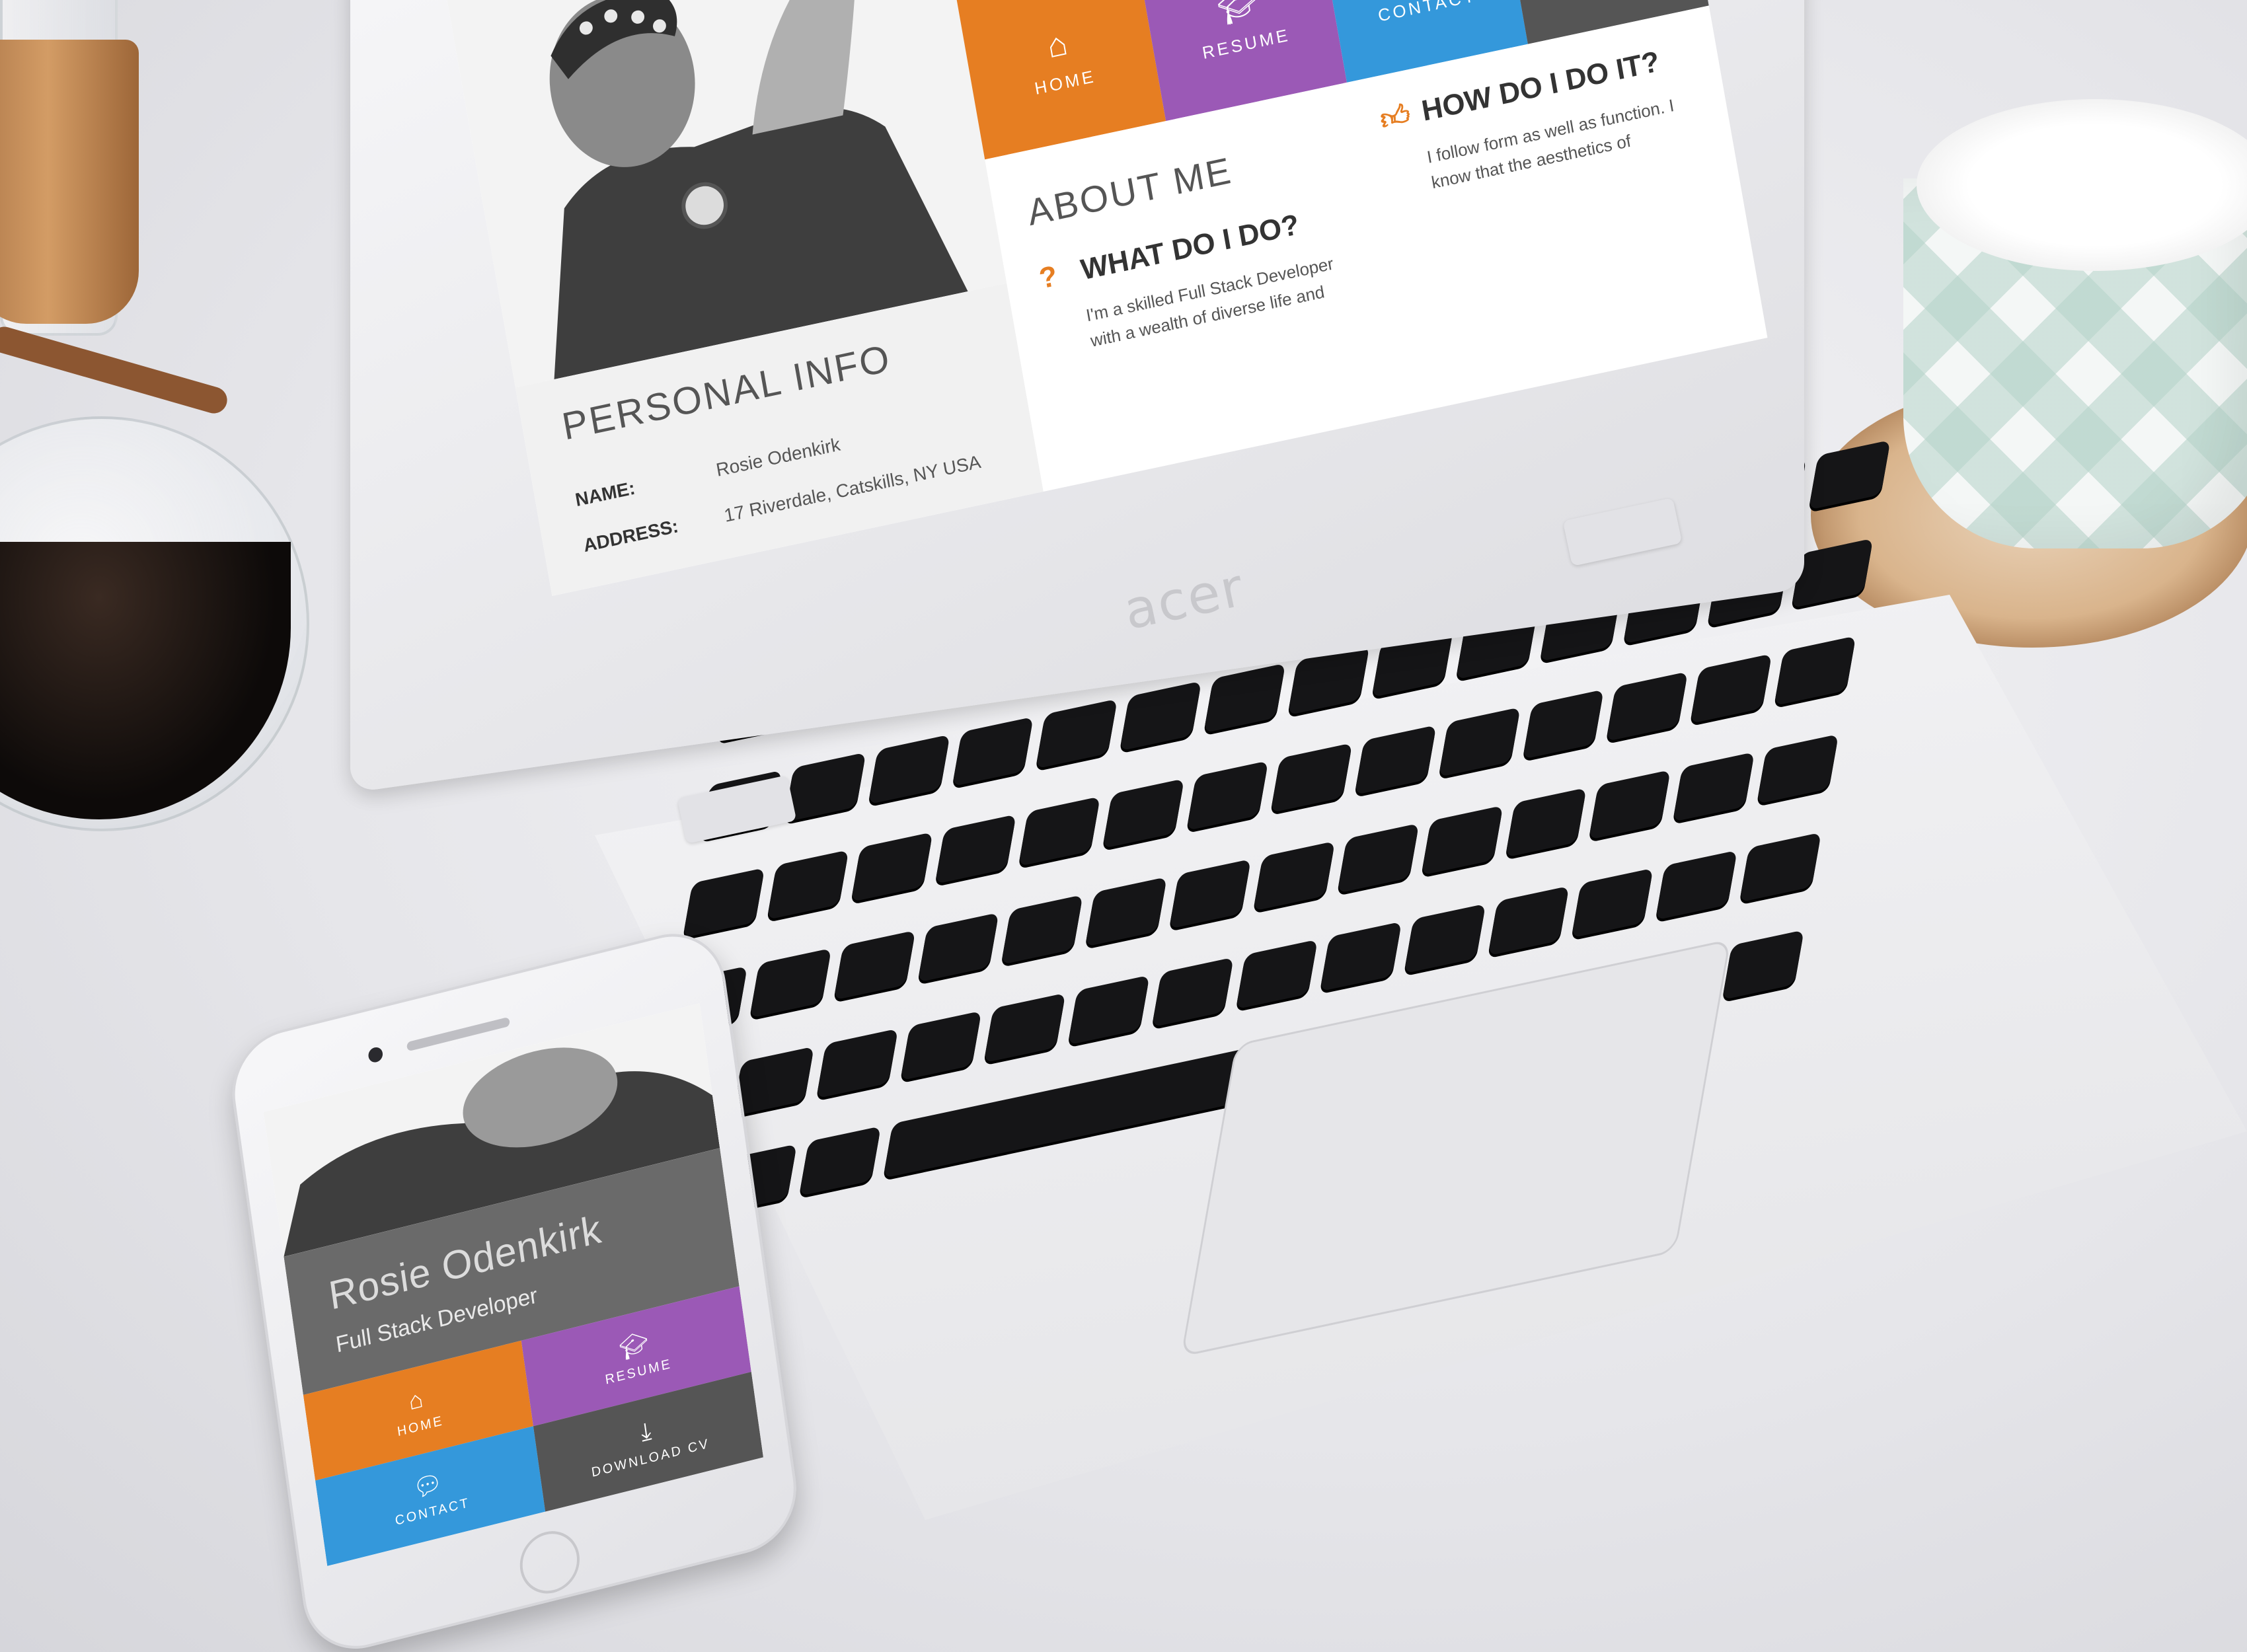  Describe the element at coordinates (458, 1034) in the screenshot. I see `phone-speaker` at that location.